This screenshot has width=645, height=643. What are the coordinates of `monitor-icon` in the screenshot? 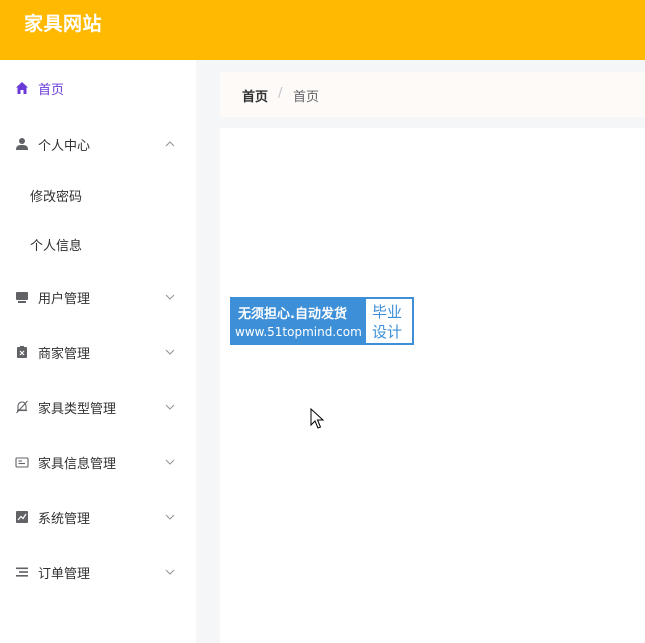 It's located at (22, 297).